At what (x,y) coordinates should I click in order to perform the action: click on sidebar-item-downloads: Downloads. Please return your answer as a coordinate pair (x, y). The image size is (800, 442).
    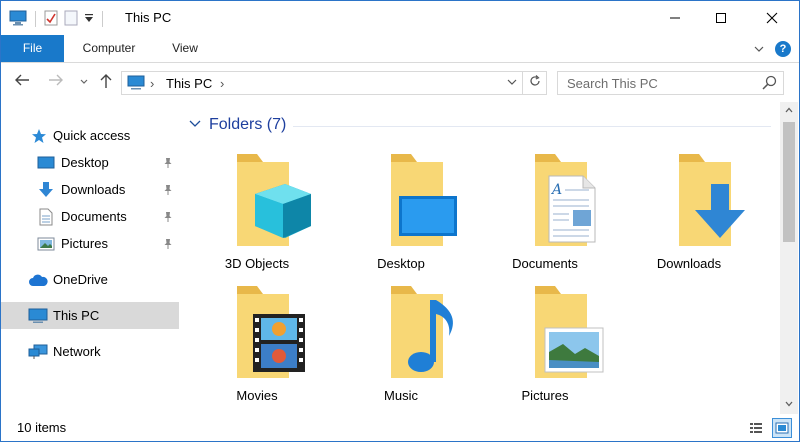
    Looking at the image, I should click on (90, 189).